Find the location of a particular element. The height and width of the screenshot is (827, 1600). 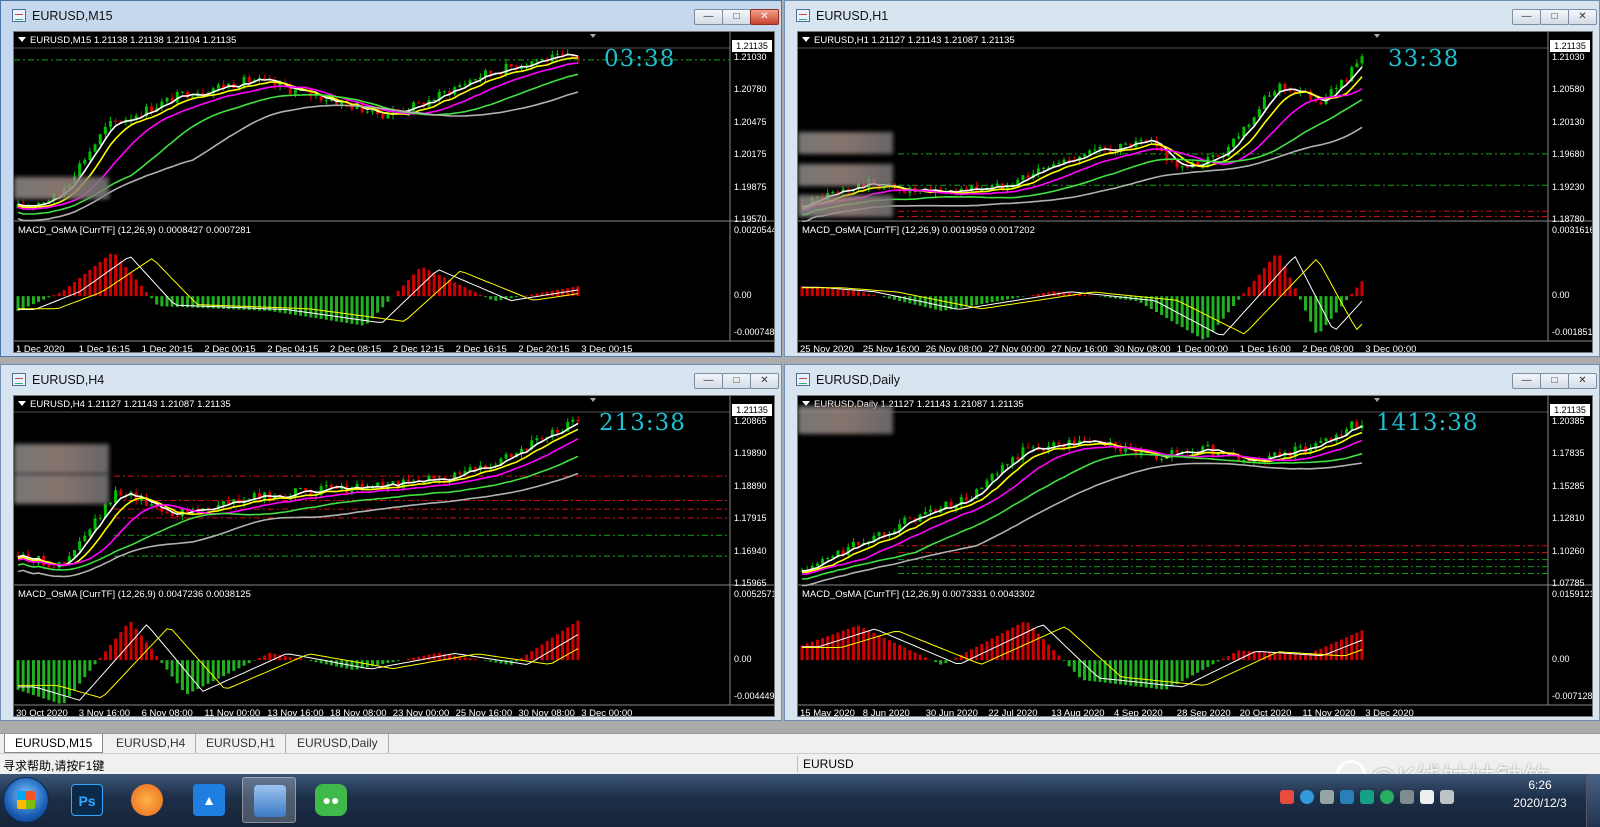

current-price-box: 1.21135 is located at coordinates (752, 410).